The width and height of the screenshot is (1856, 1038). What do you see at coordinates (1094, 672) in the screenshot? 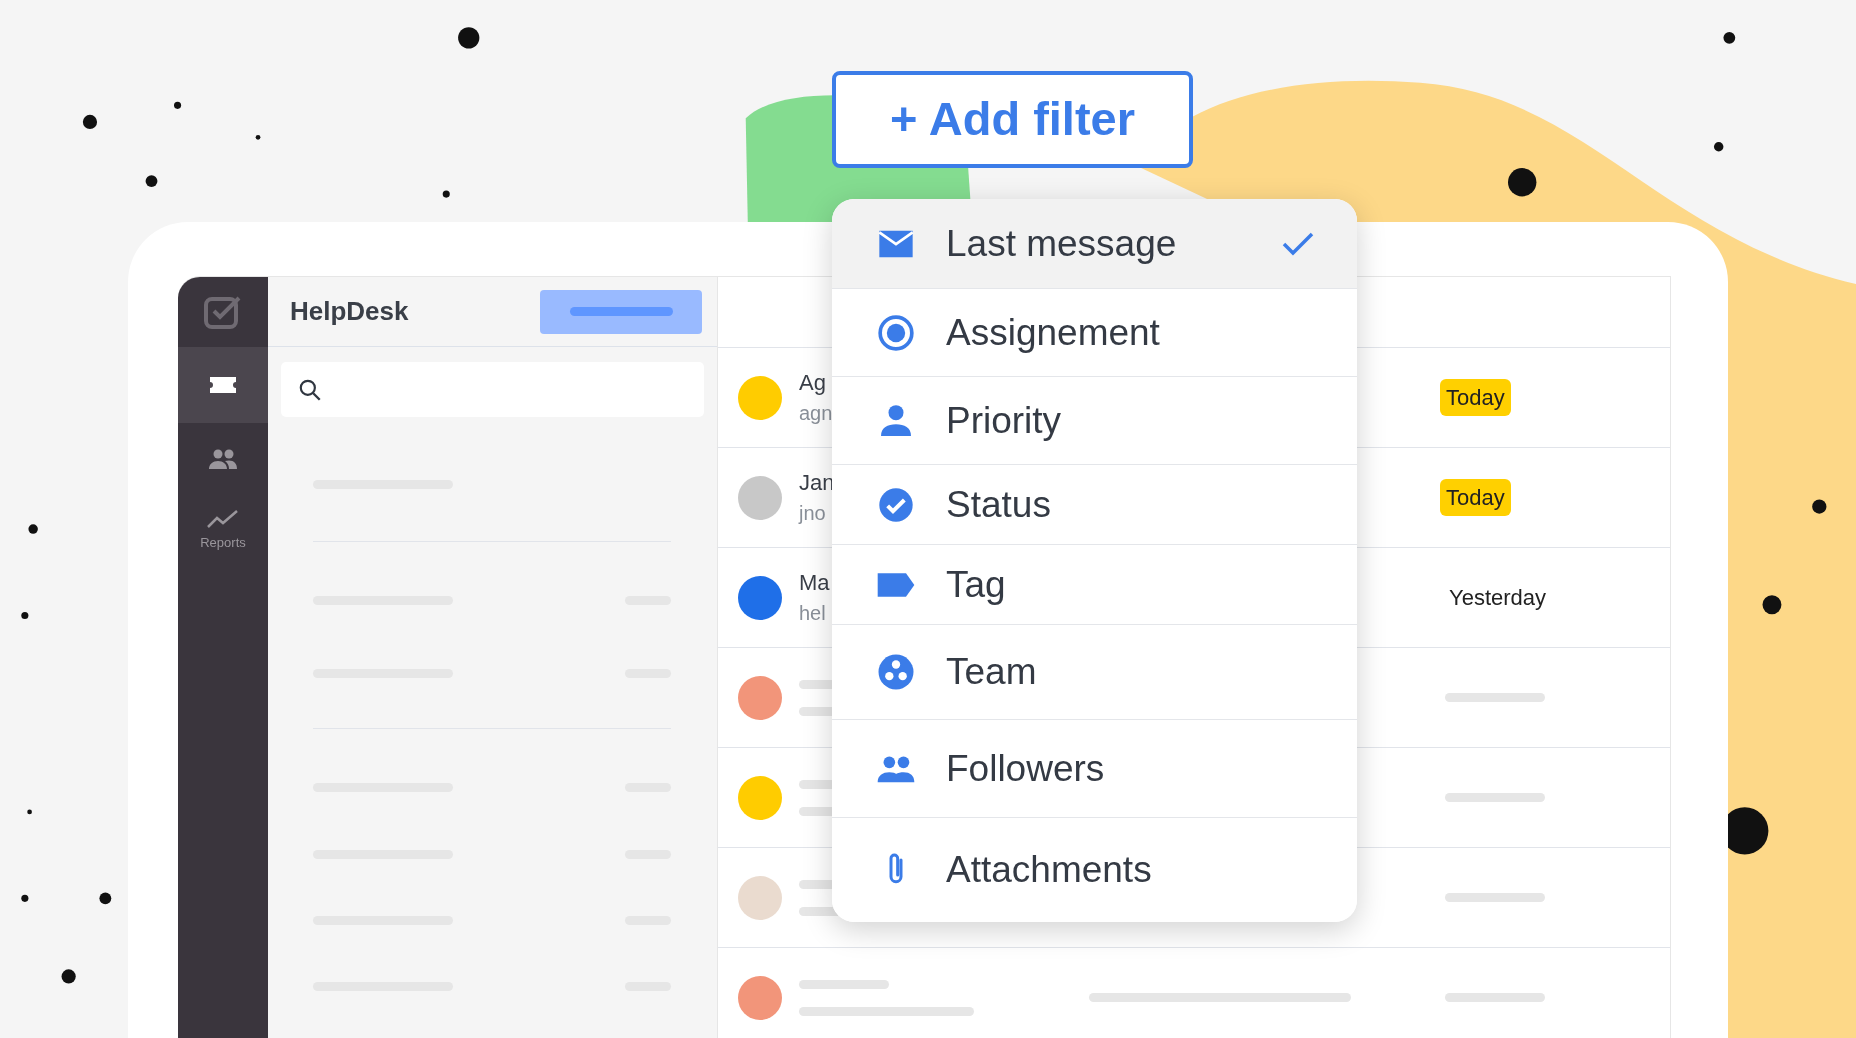
I see `filter-option: Team` at bounding box center [1094, 672].